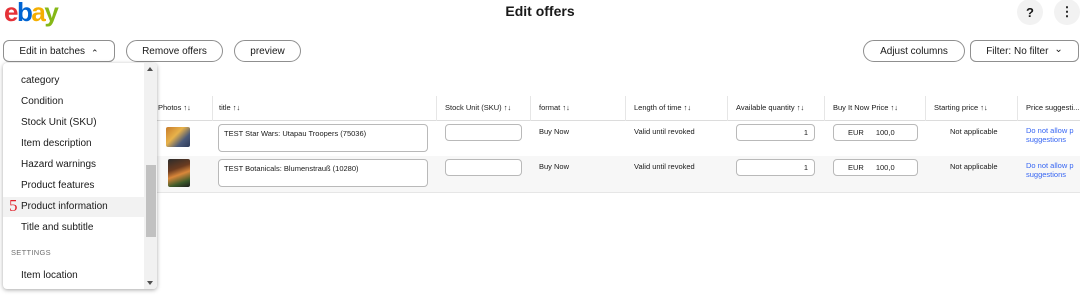 This screenshot has height=296, width=1080. What do you see at coordinates (291, 168) in the screenshot?
I see `title-value: TEST Botanicals: Blumenstrauß (10280)` at bounding box center [291, 168].